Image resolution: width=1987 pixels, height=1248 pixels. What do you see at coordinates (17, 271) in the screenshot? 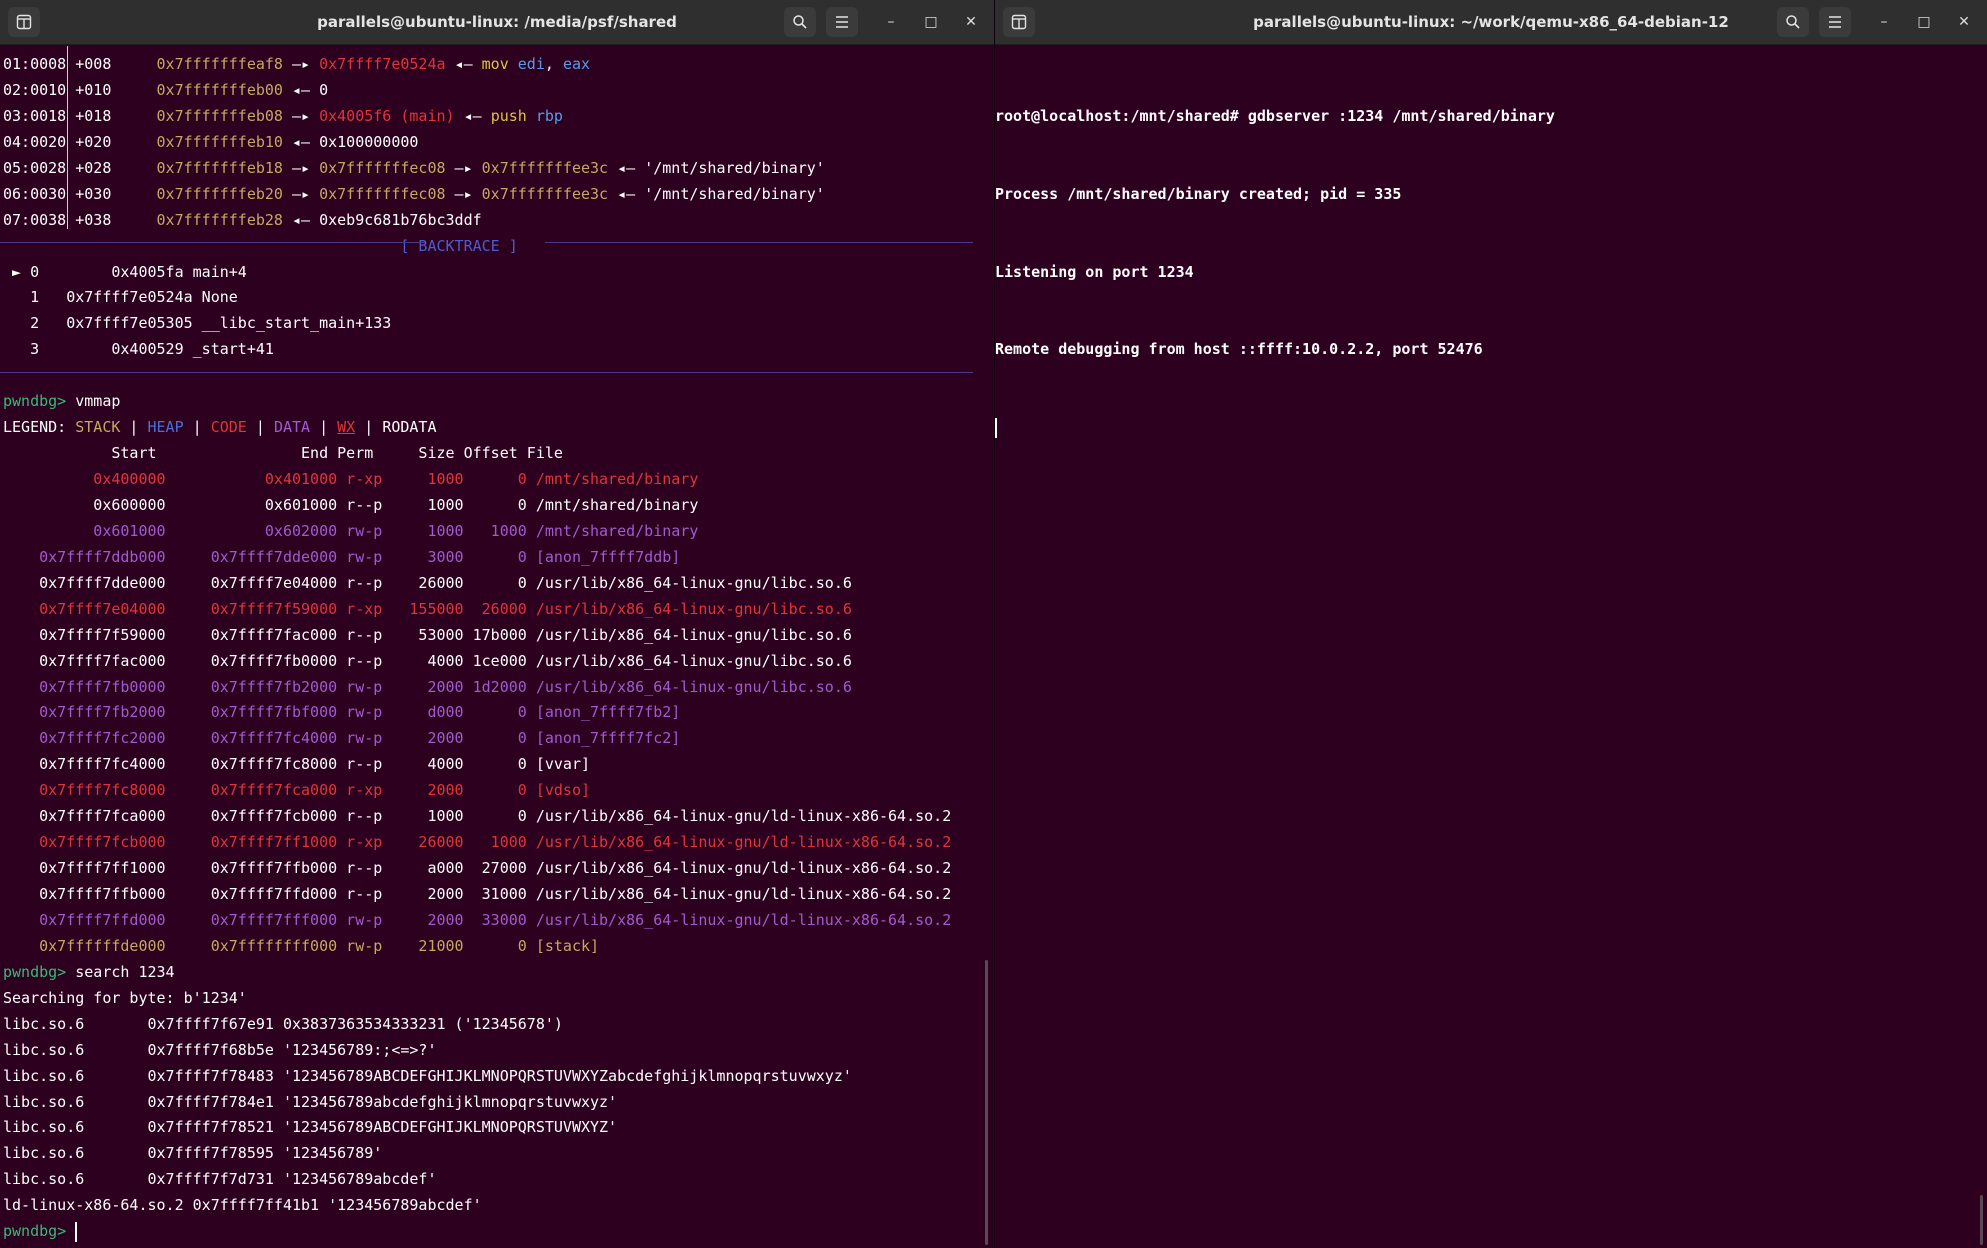
I see `frame-marker: ►` at bounding box center [17, 271].